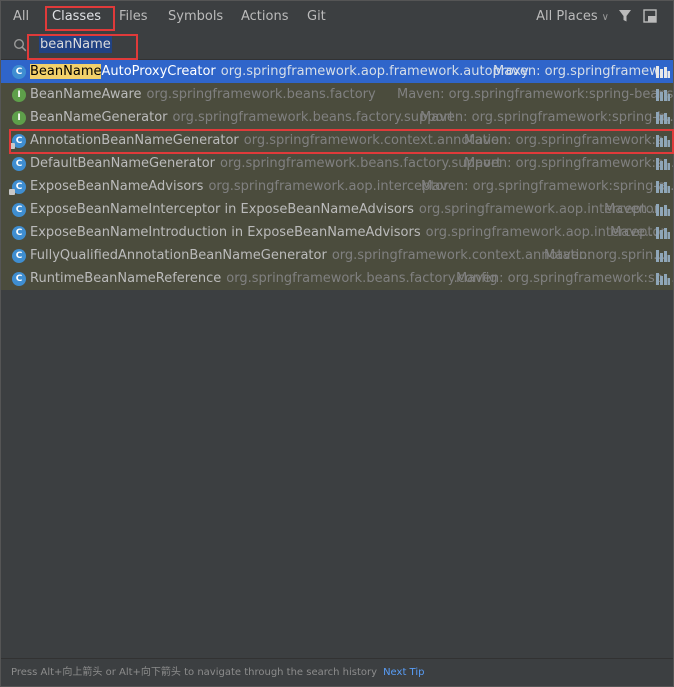 This screenshot has width=674, height=687. Describe the element at coordinates (86, 94) in the screenshot. I see `result-name: BeanNameAware` at that location.